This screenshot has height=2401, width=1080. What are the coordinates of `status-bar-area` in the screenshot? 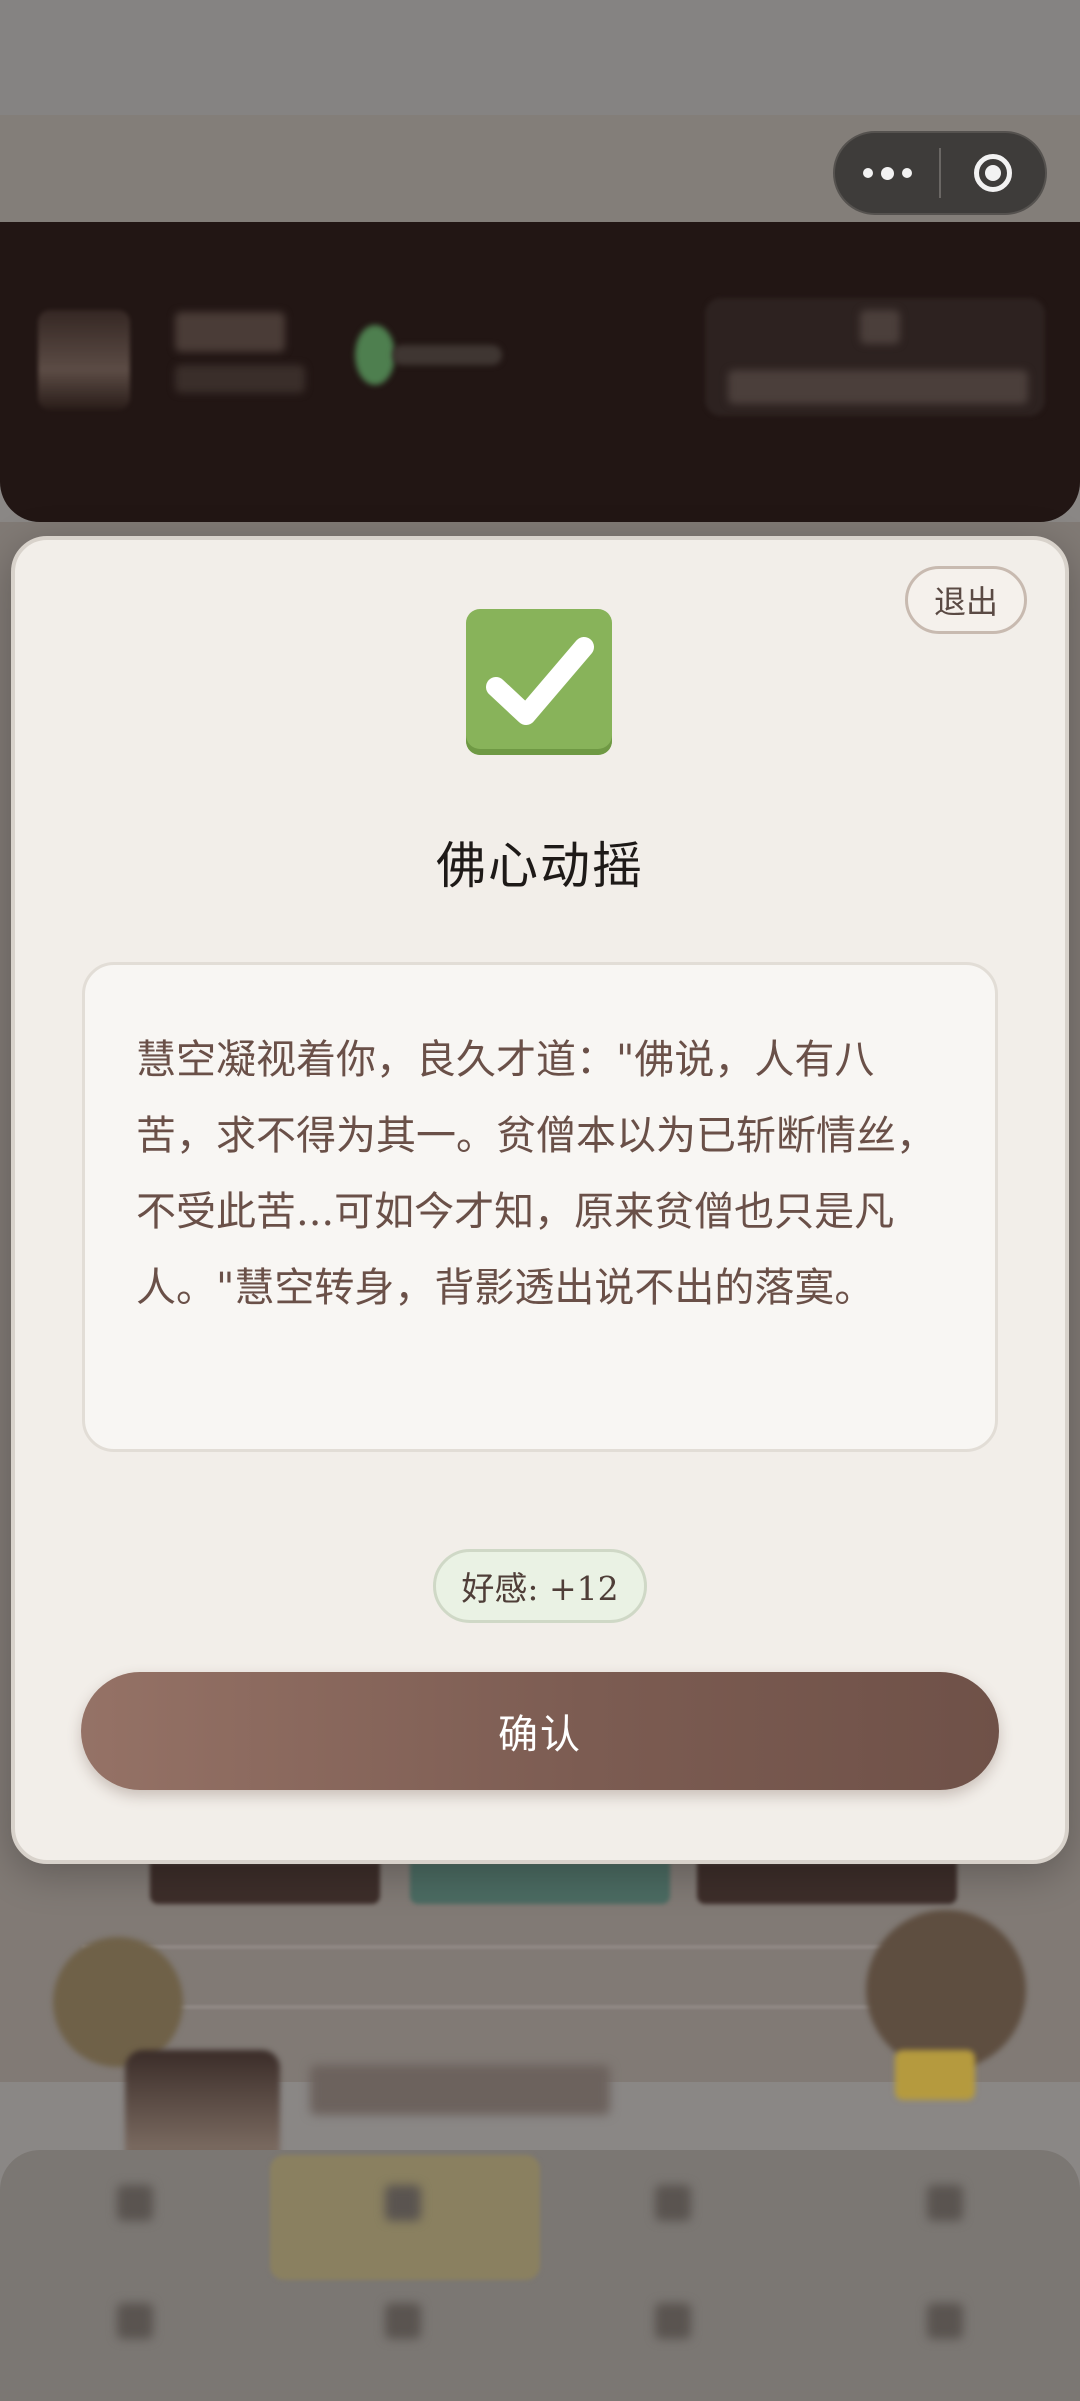 It's located at (540, 57).